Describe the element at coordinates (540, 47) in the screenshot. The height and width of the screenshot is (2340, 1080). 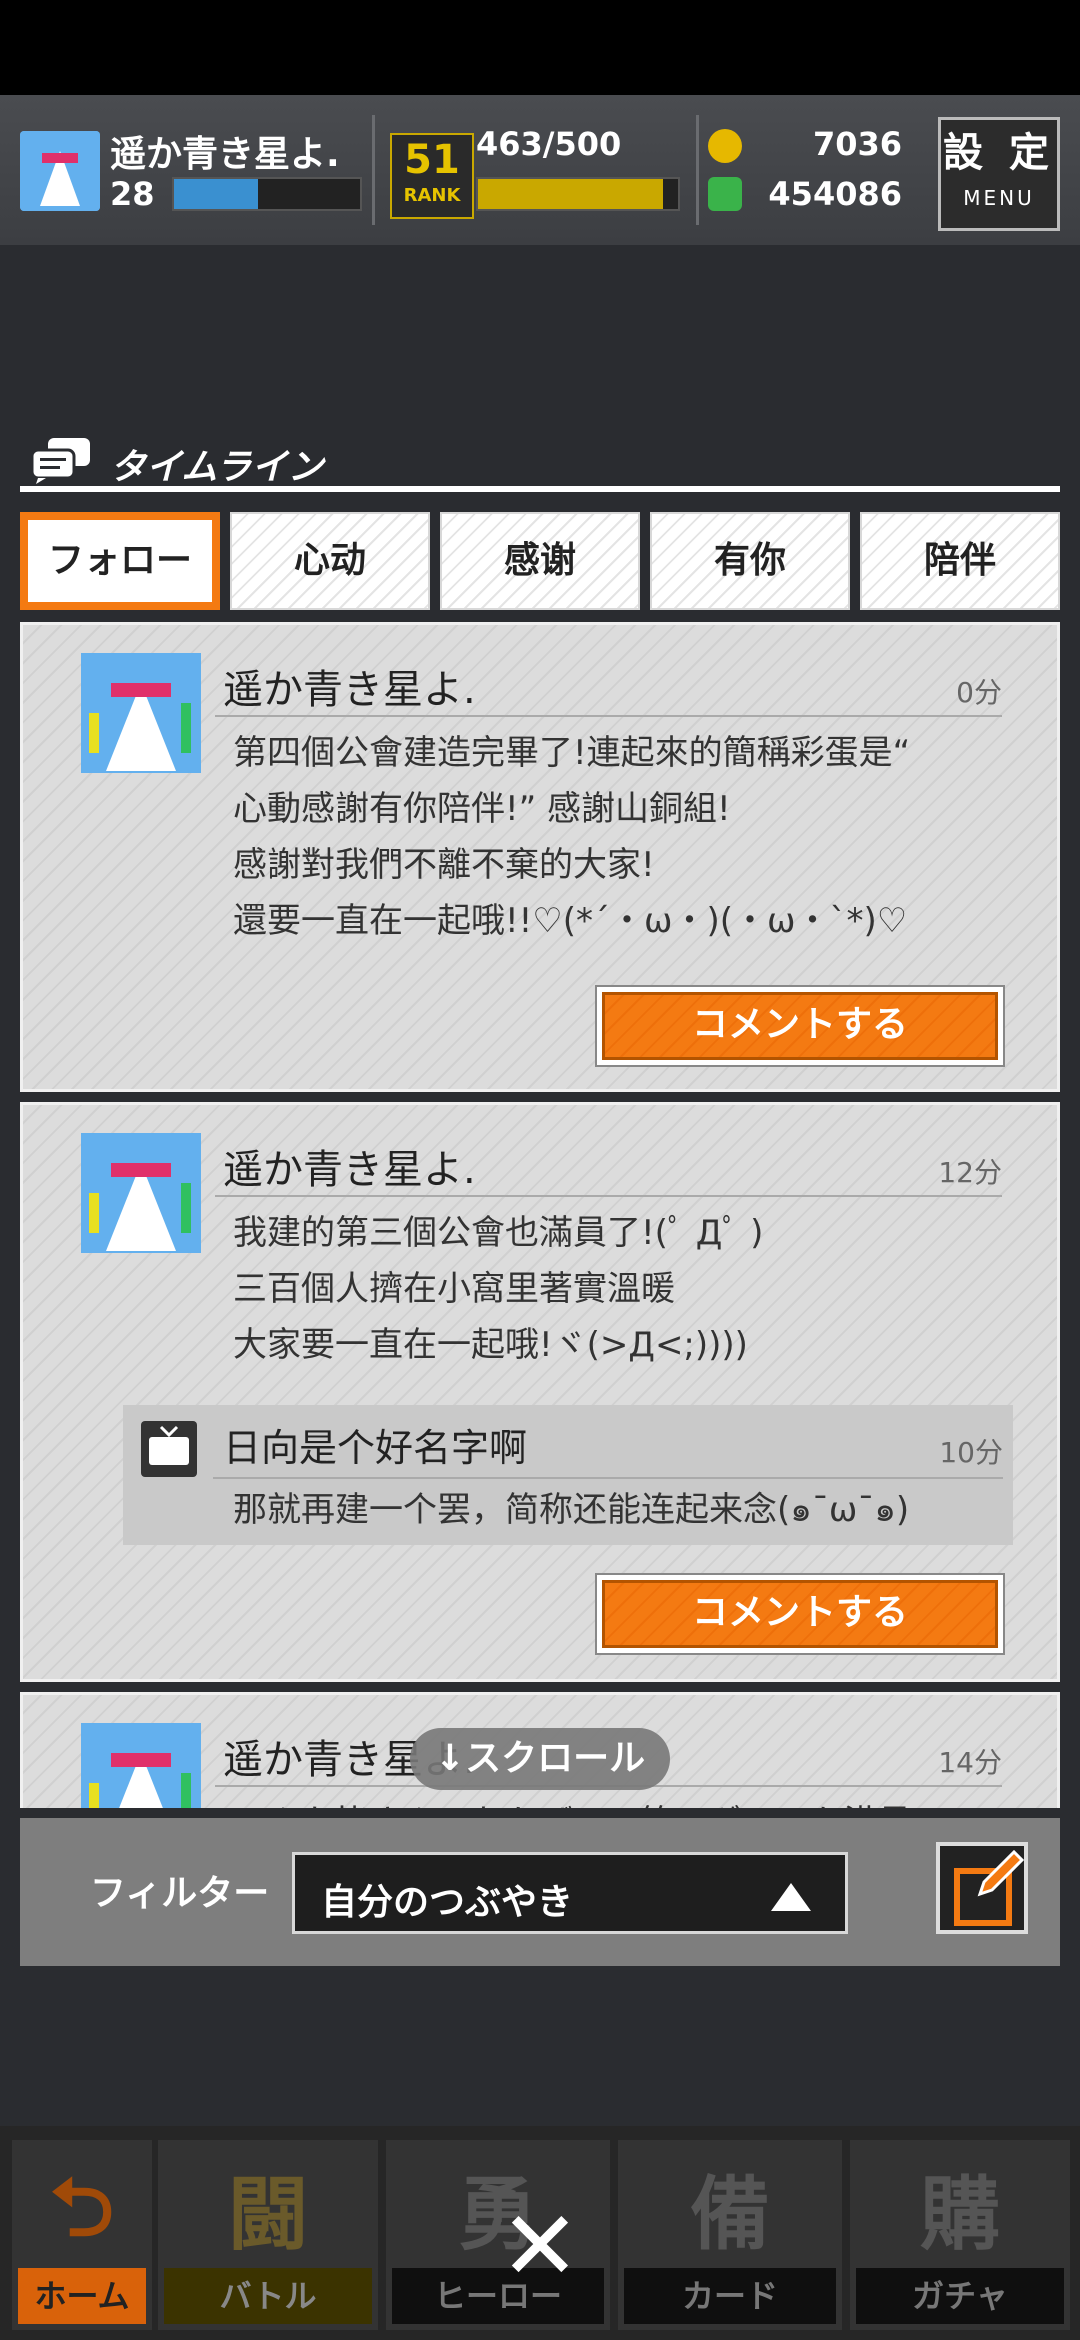
I see `status-bar` at that location.